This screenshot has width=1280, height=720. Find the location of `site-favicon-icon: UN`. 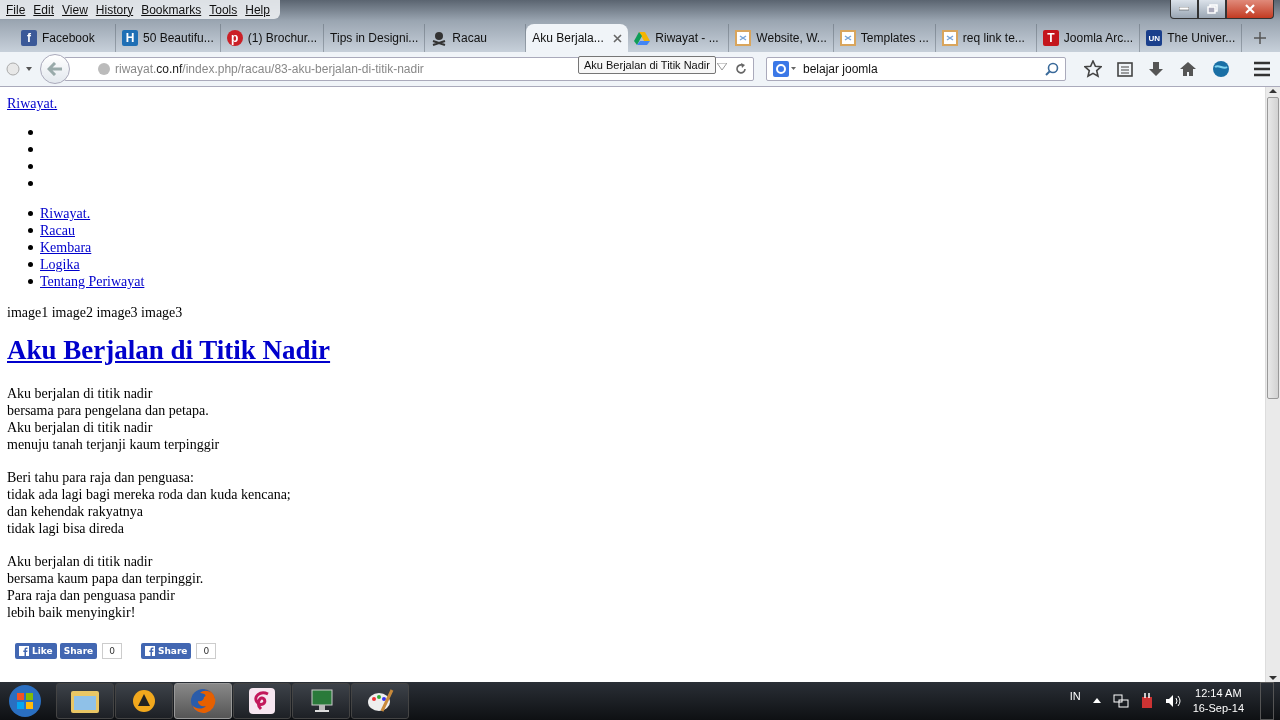

site-favicon-icon: UN is located at coordinates (1154, 38).